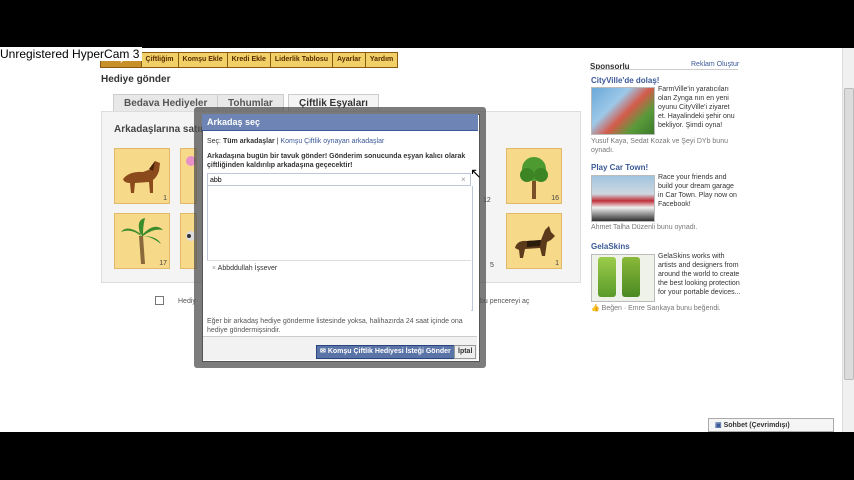 The image size is (854, 480). What do you see at coordinates (160, 60) in the screenshot?
I see `tab-my-farm: Çiftliğim` at bounding box center [160, 60].